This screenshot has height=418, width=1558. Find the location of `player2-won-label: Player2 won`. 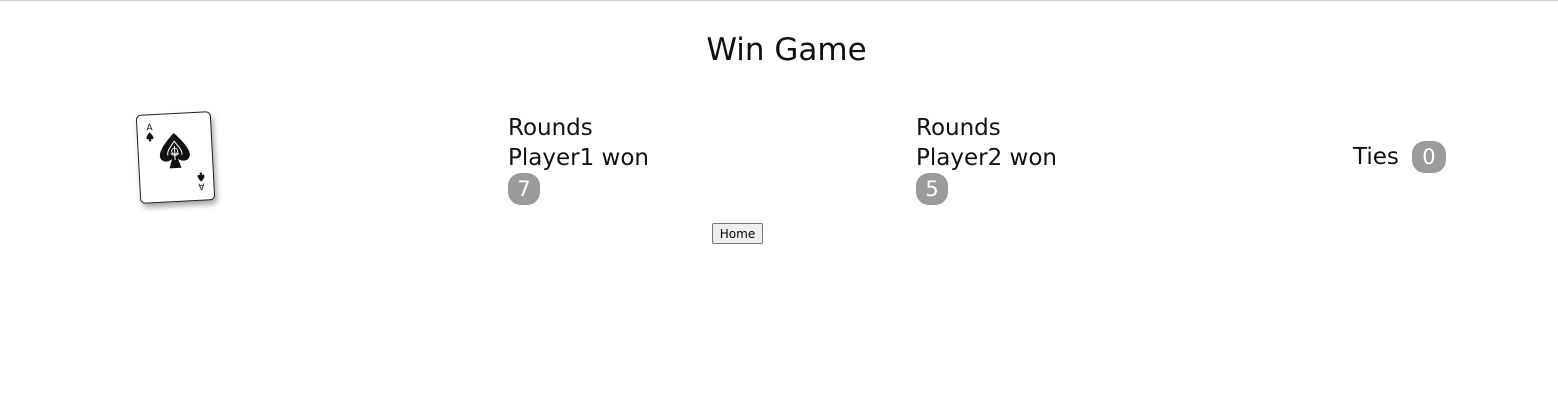

player2-won-label: Player2 won is located at coordinates (986, 158).